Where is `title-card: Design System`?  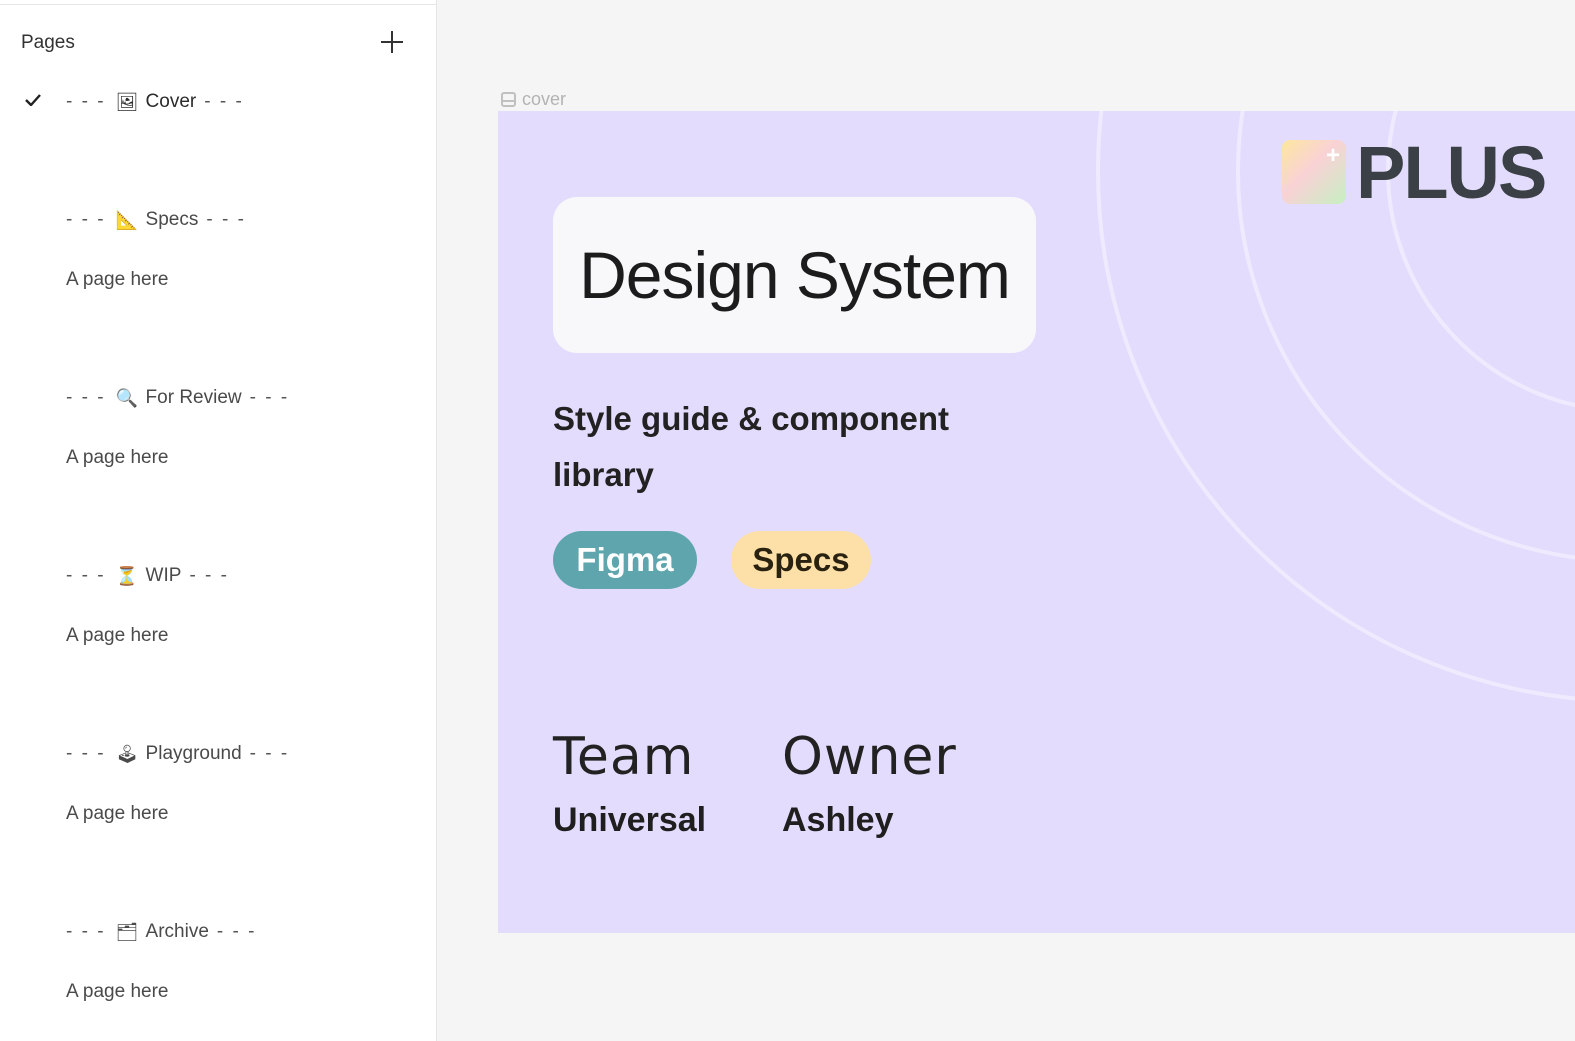
title-card: Design System is located at coordinates (794, 275).